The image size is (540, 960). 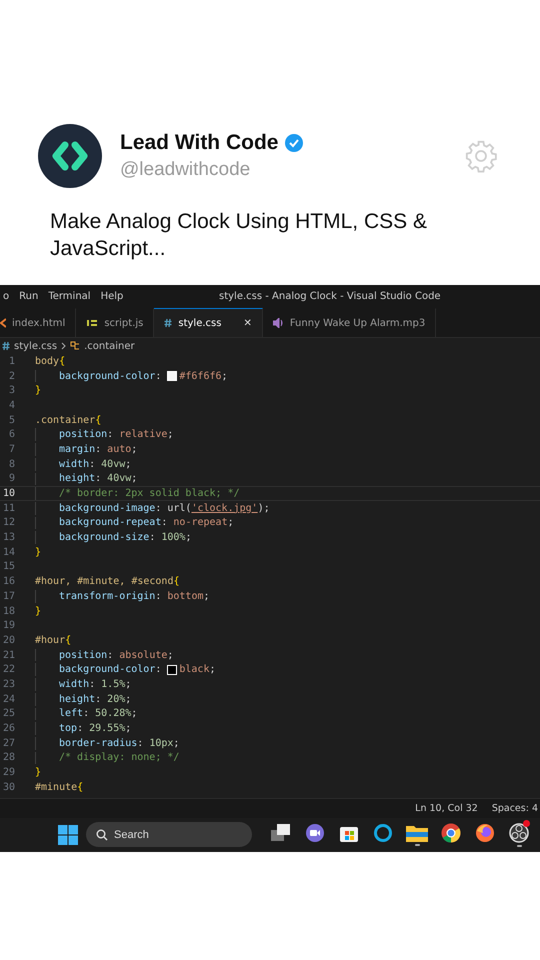 What do you see at coordinates (278, 323) in the screenshot?
I see `speaker-icon` at bounding box center [278, 323].